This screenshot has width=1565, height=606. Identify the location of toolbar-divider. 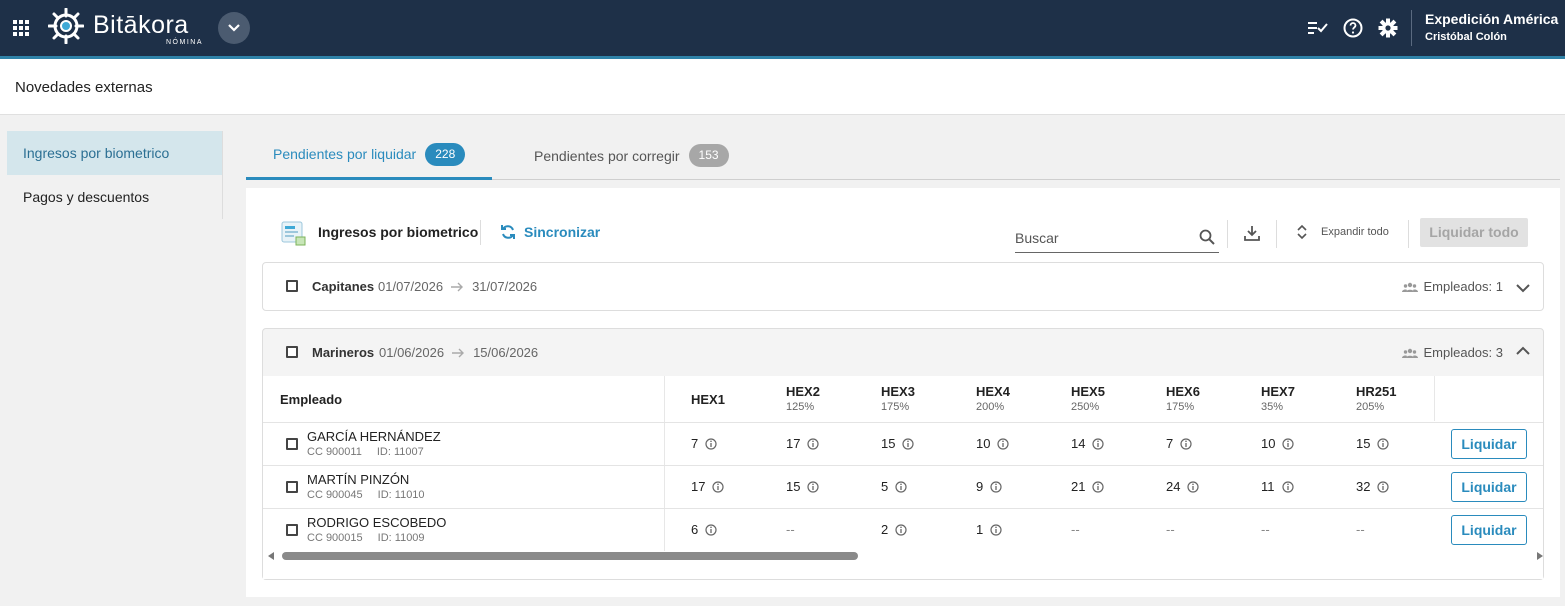
(1227, 234).